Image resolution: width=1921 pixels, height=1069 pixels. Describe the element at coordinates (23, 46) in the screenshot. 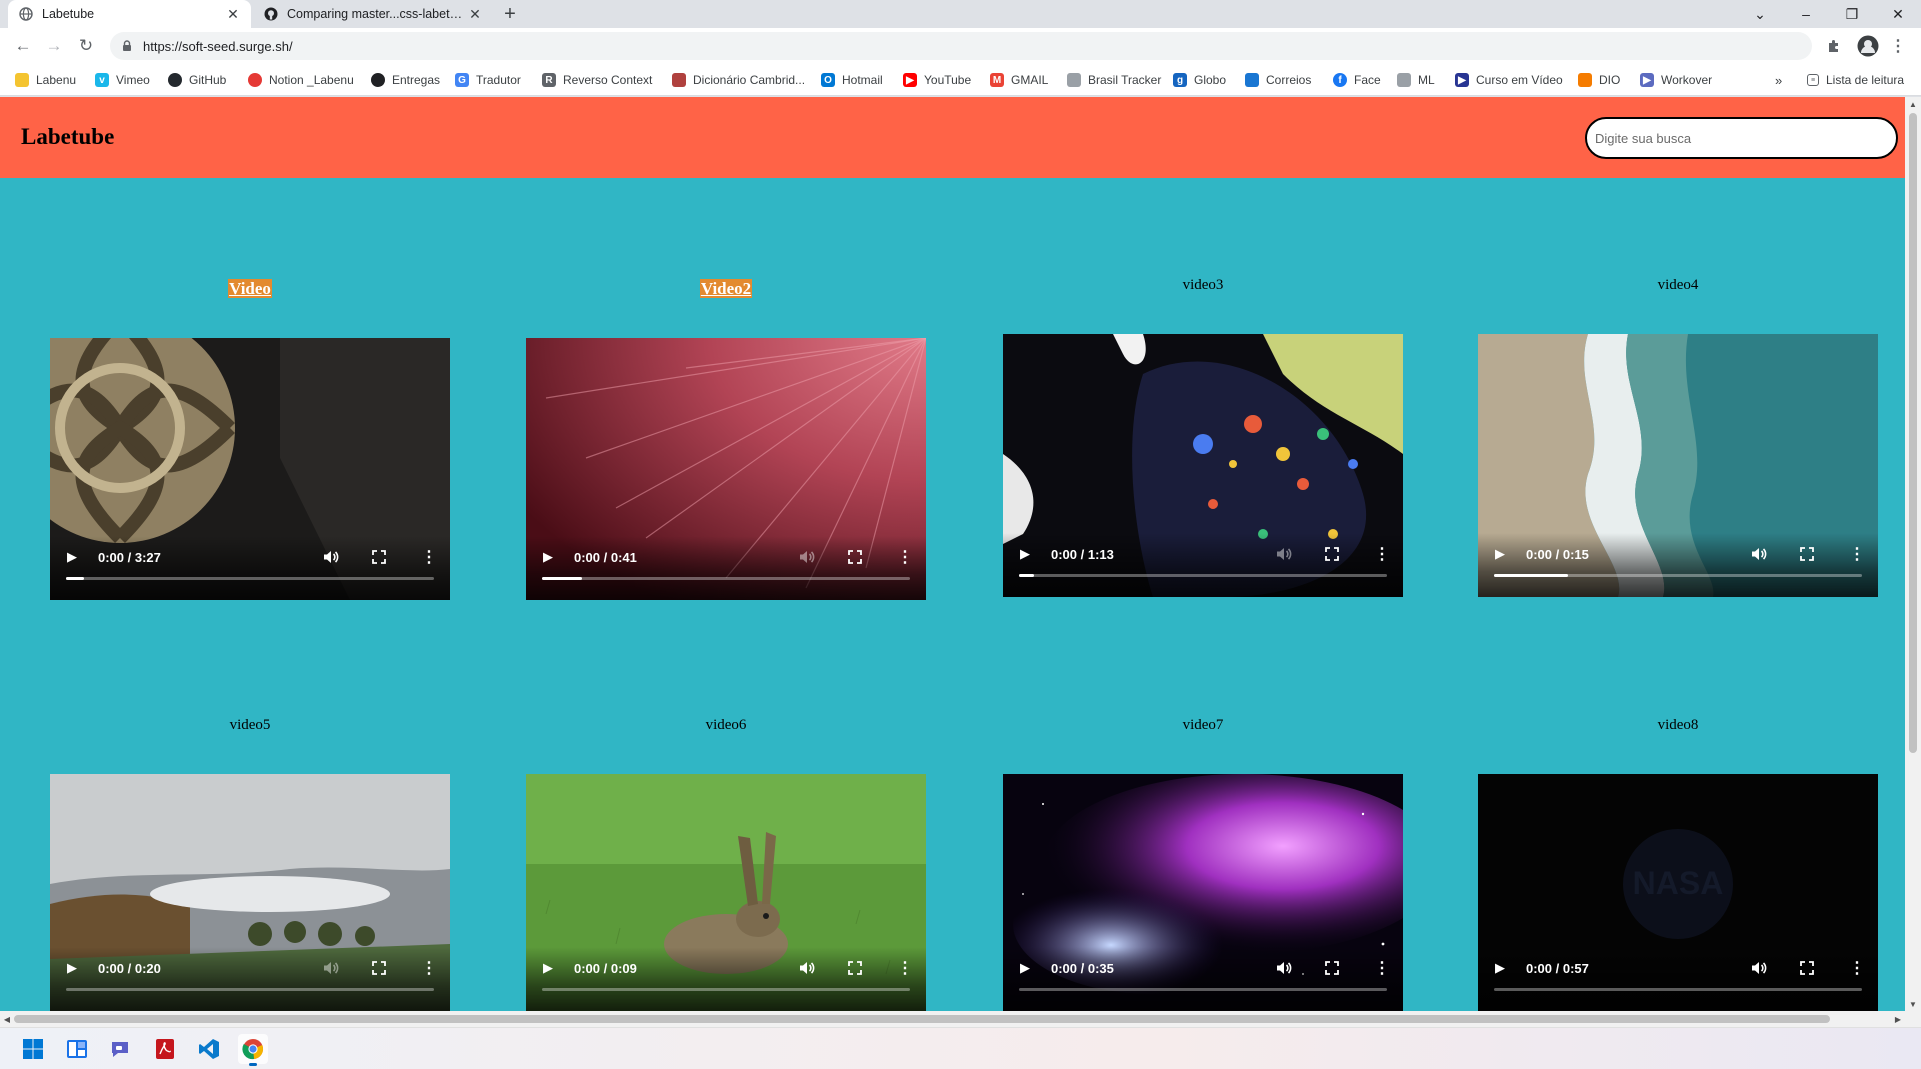

I see `back-icon: ←` at that location.